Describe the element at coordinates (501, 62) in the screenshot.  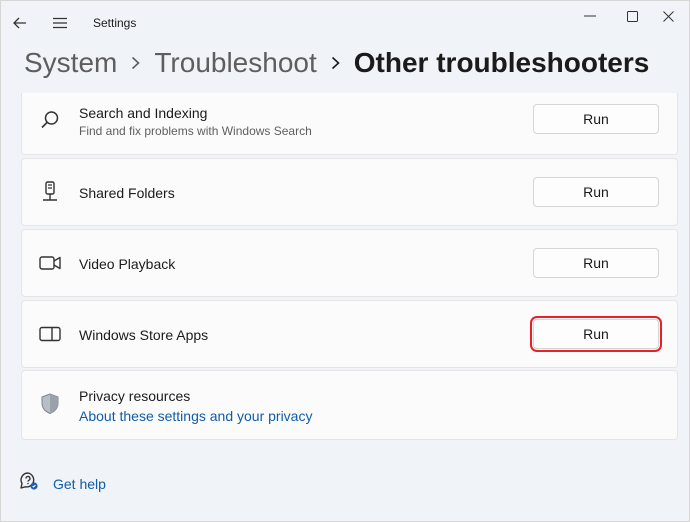
I see `page-title: Other troubleshooters` at that location.